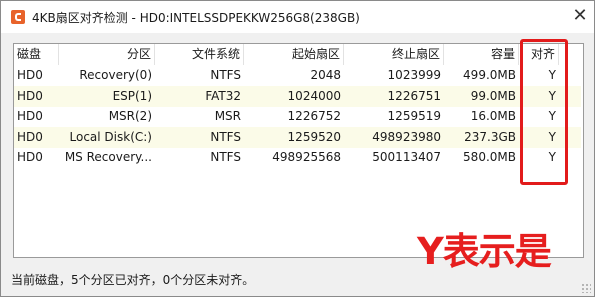  I want to click on col-header-start-sector: 起始扇区, so click(294, 54).